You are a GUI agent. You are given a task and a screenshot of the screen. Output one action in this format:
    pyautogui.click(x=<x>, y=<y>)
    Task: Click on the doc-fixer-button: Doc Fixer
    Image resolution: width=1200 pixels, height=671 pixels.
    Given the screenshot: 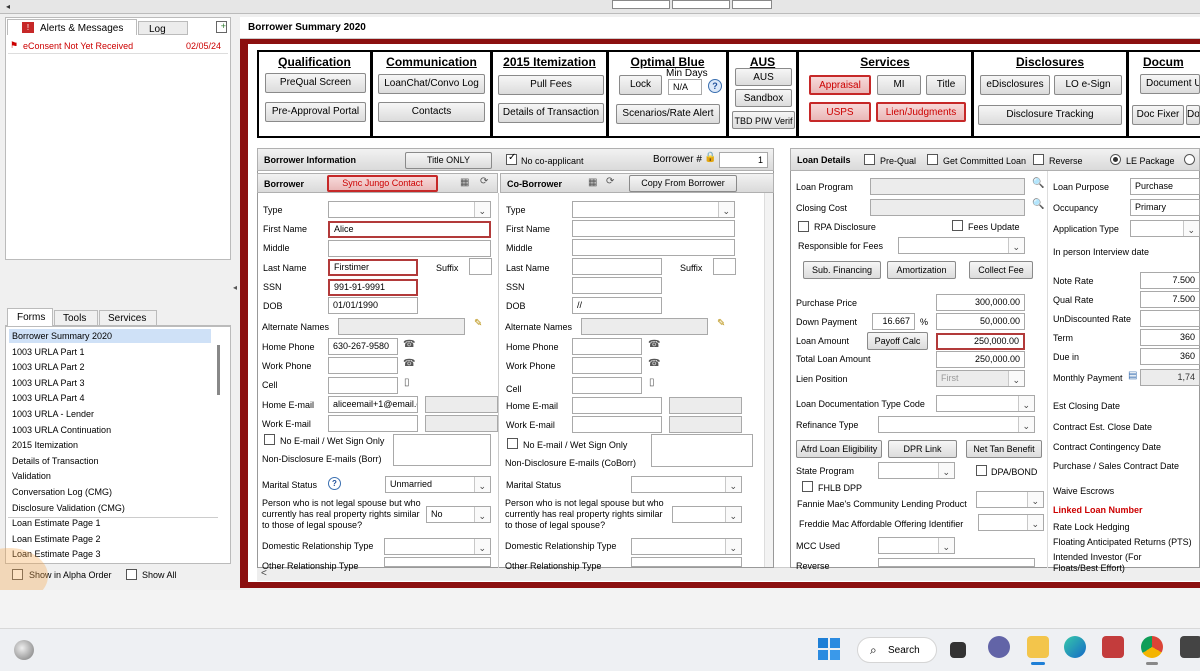 What is the action you would take?
    pyautogui.click(x=1158, y=115)
    